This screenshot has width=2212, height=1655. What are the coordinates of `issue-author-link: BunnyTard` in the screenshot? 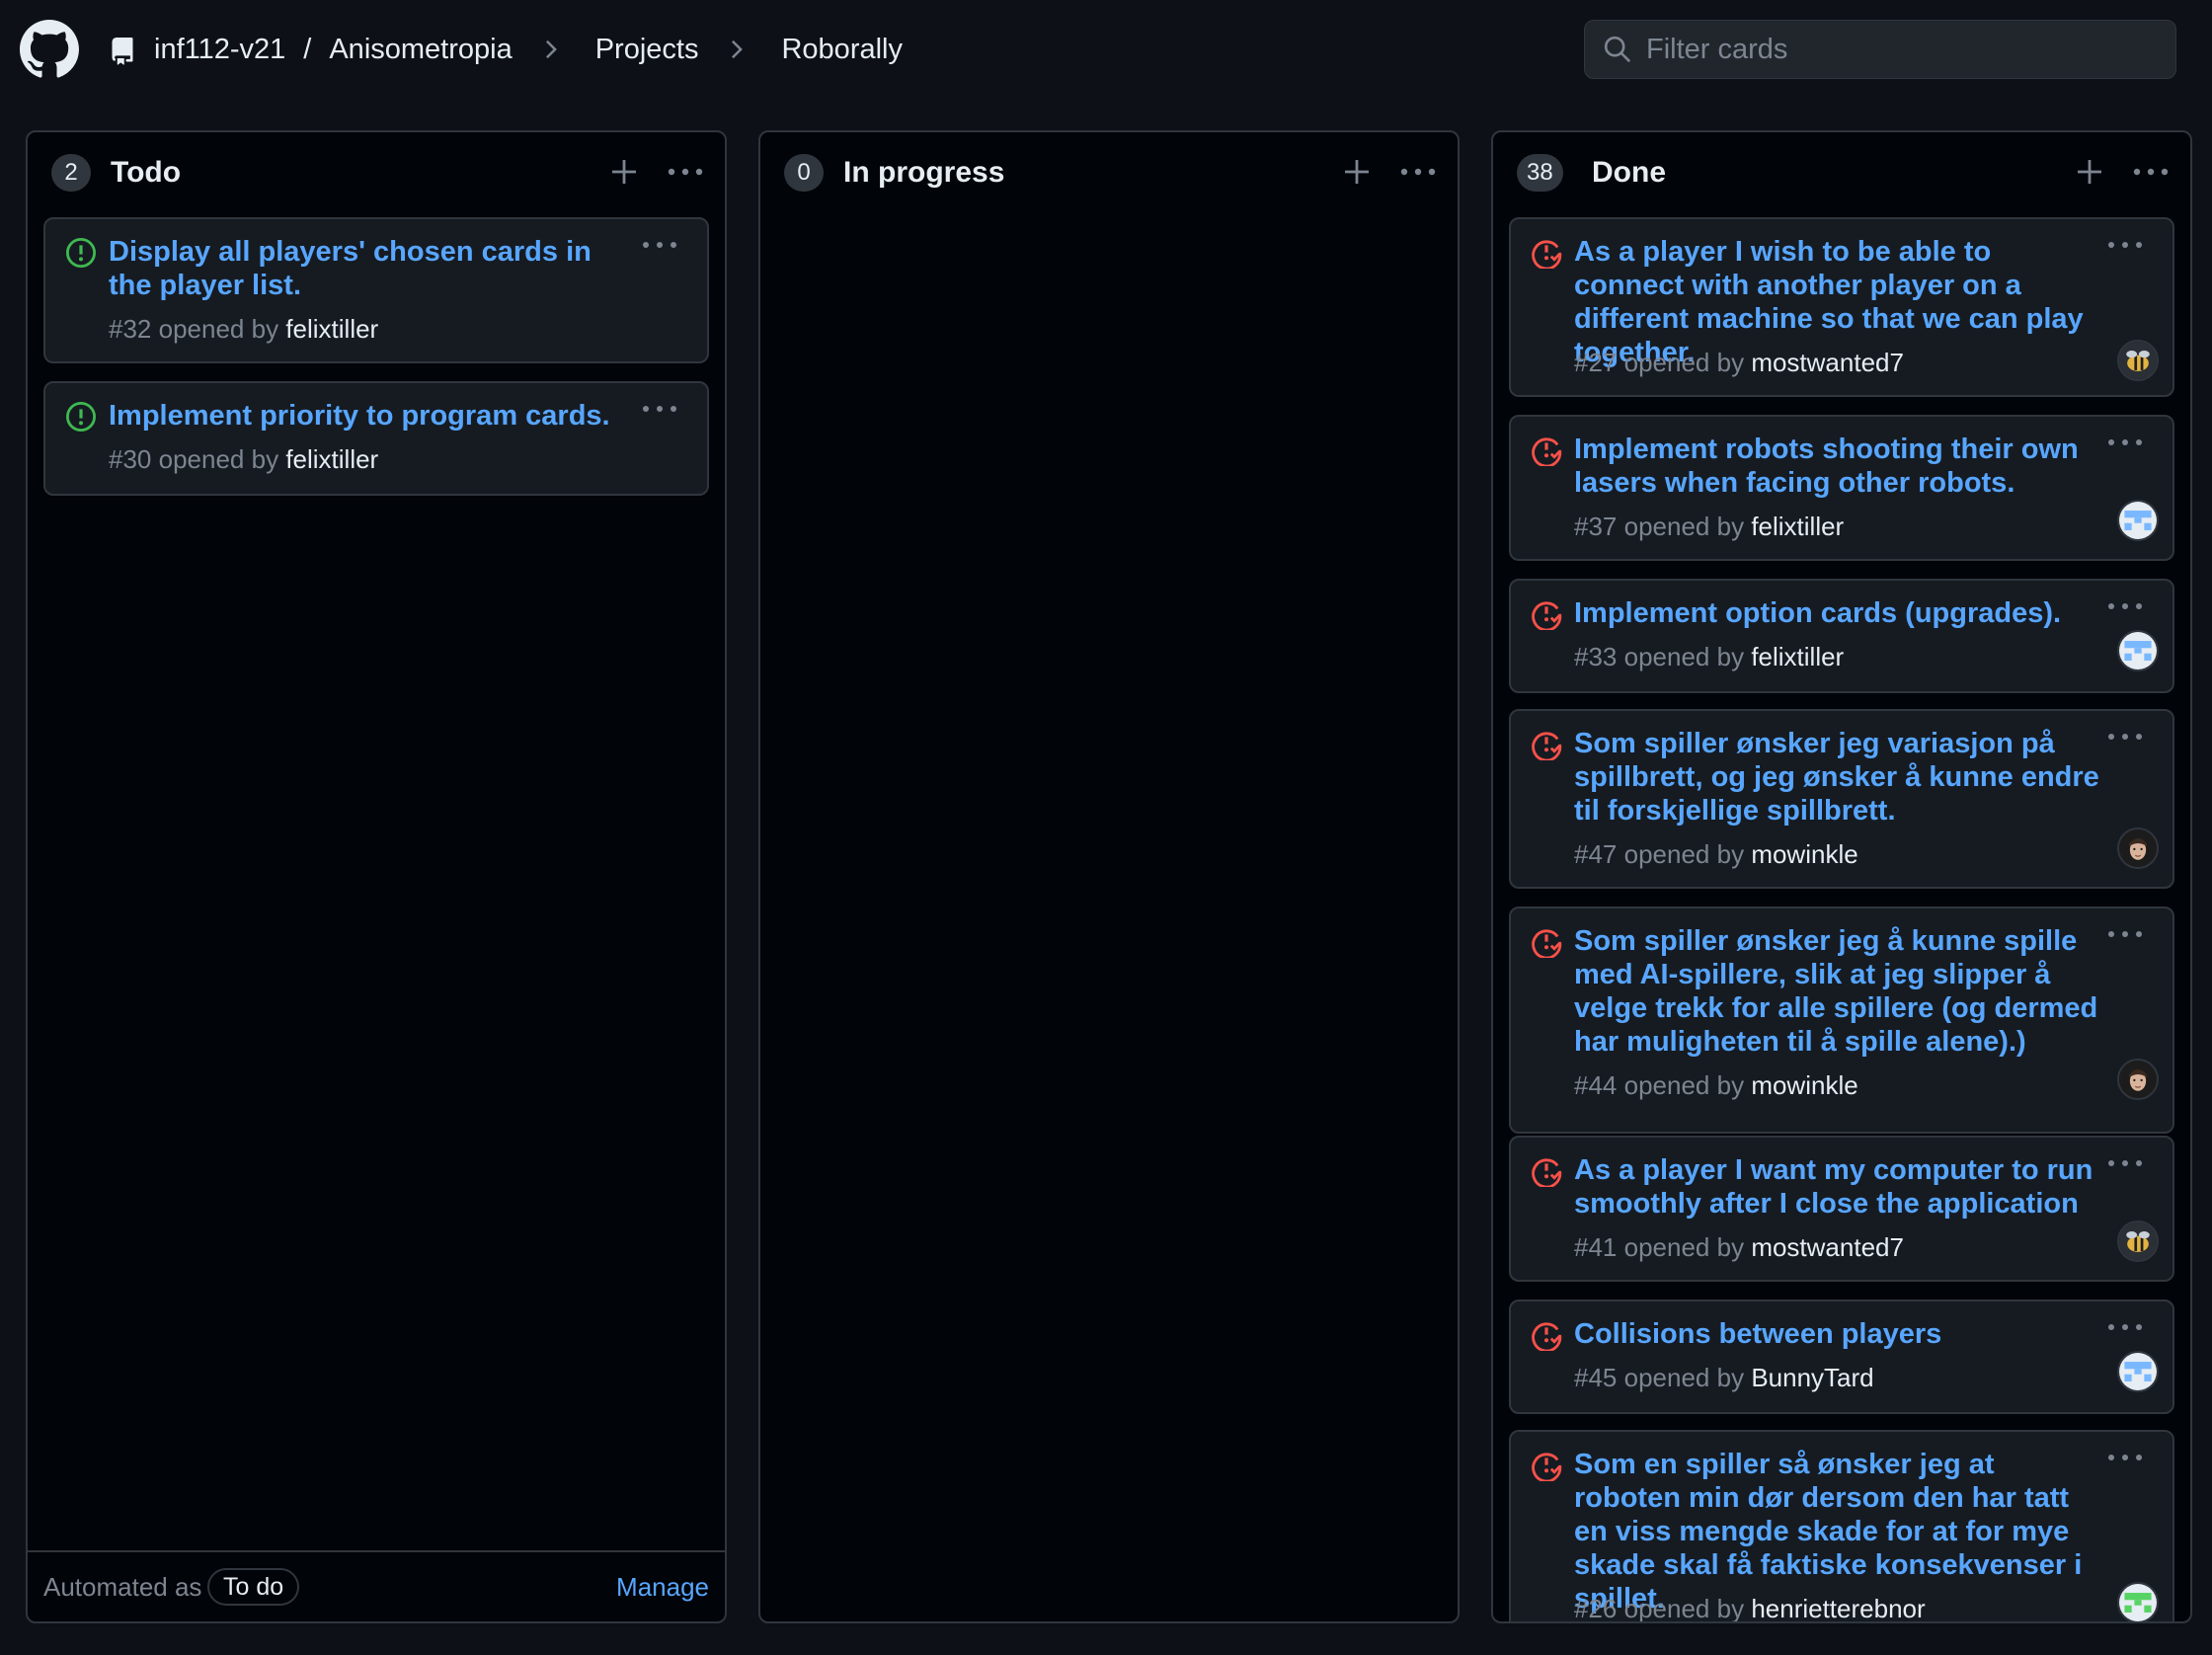 It's located at (1812, 1377).